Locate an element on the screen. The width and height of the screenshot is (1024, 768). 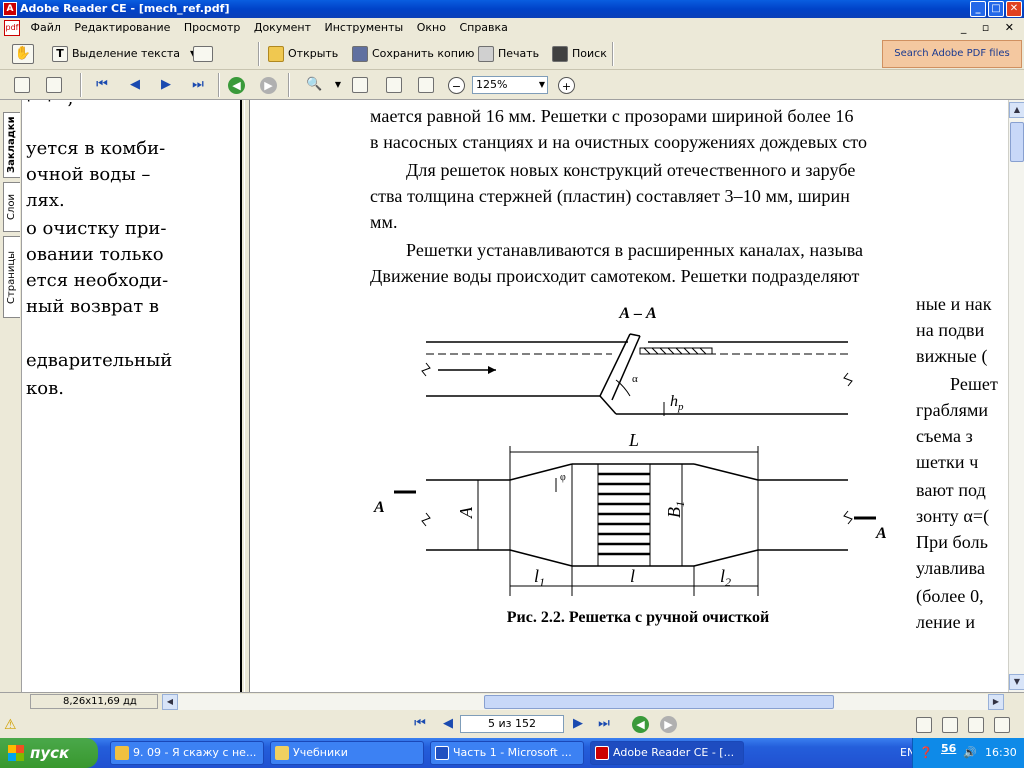
actual-size-icon is located at coordinates (360, 85).